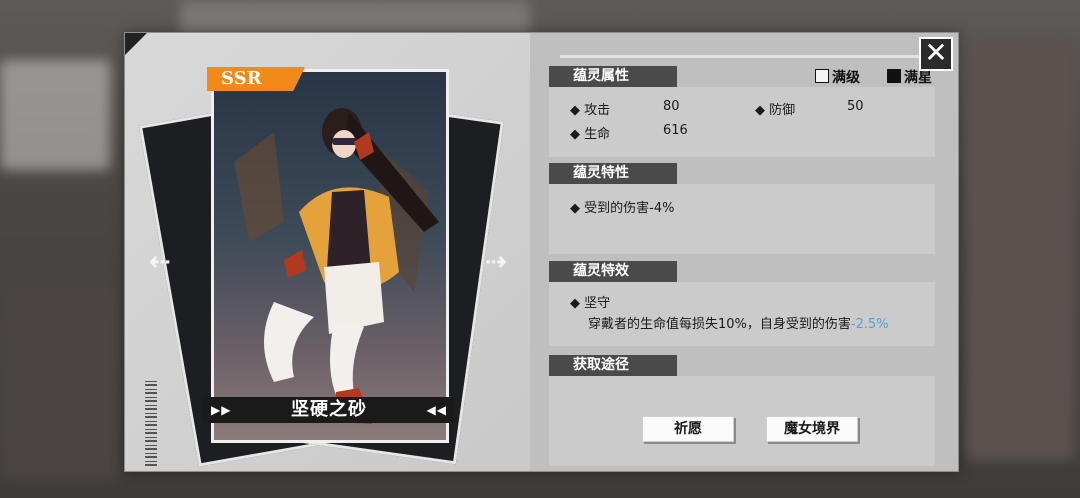  Describe the element at coordinates (822, 76) in the screenshot. I see `checkbox-icon` at that location.